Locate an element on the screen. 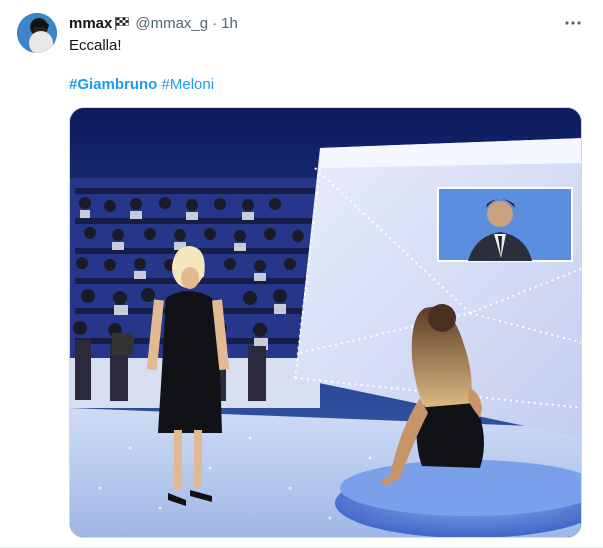  hashtag-giambruno: #Giambruno is located at coordinates (113, 84).